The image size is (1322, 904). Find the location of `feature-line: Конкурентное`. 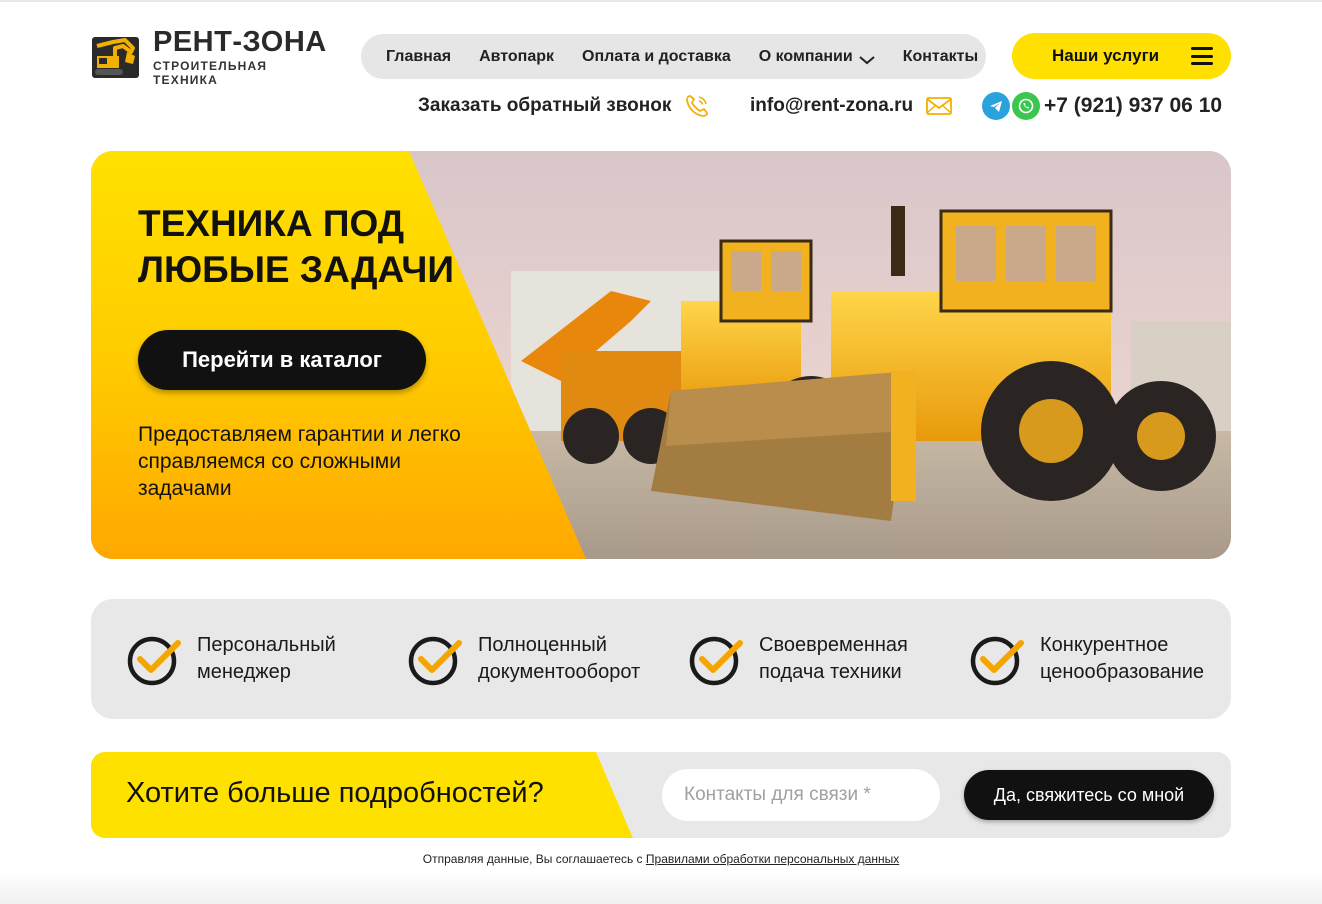

feature-line: Конкурентное is located at coordinates (1104, 645).